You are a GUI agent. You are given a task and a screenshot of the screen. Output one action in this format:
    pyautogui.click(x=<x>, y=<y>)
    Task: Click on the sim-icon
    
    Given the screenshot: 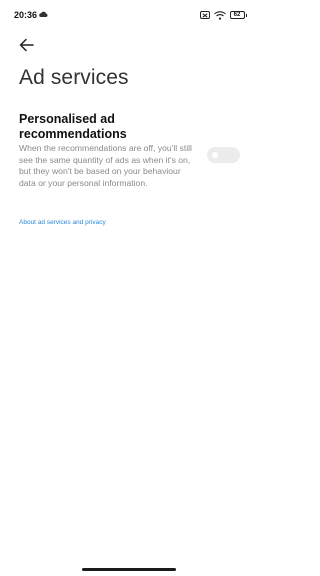 What is the action you would take?
    pyautogui.click(x=204, y=15)
    